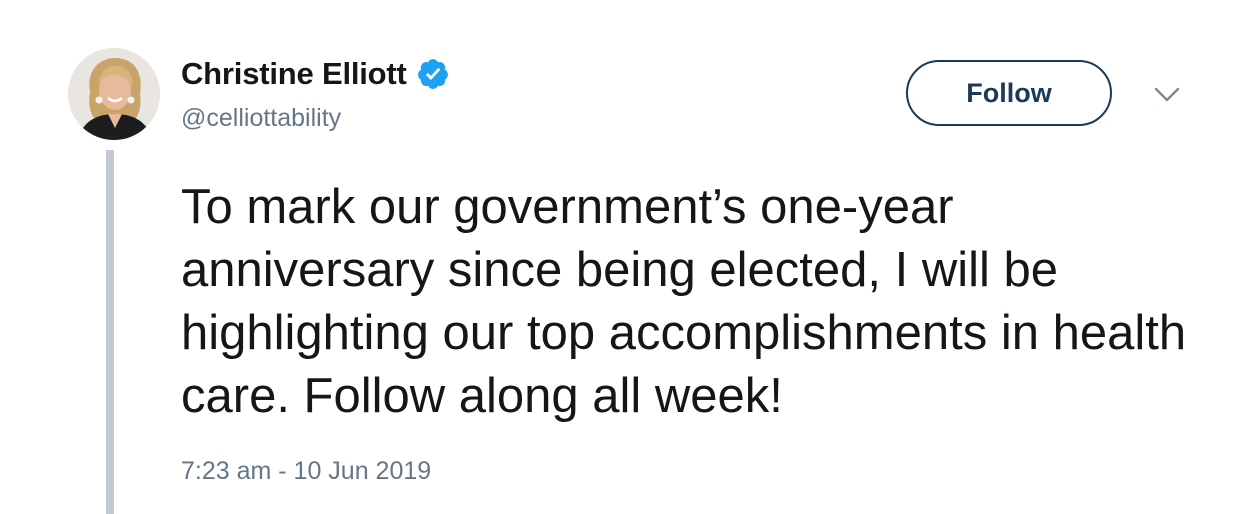  Describe the element at coordinates (1167, 95) in the screenshot. I see `chevron-down-icon` at that location.